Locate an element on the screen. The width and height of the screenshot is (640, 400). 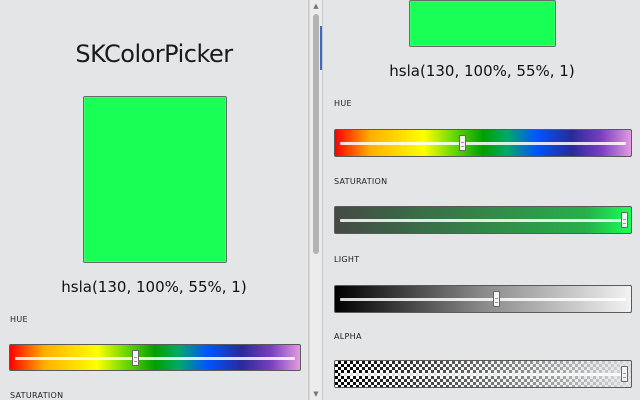
app-title: SKColorPicker is located at coordinates (154, 54).